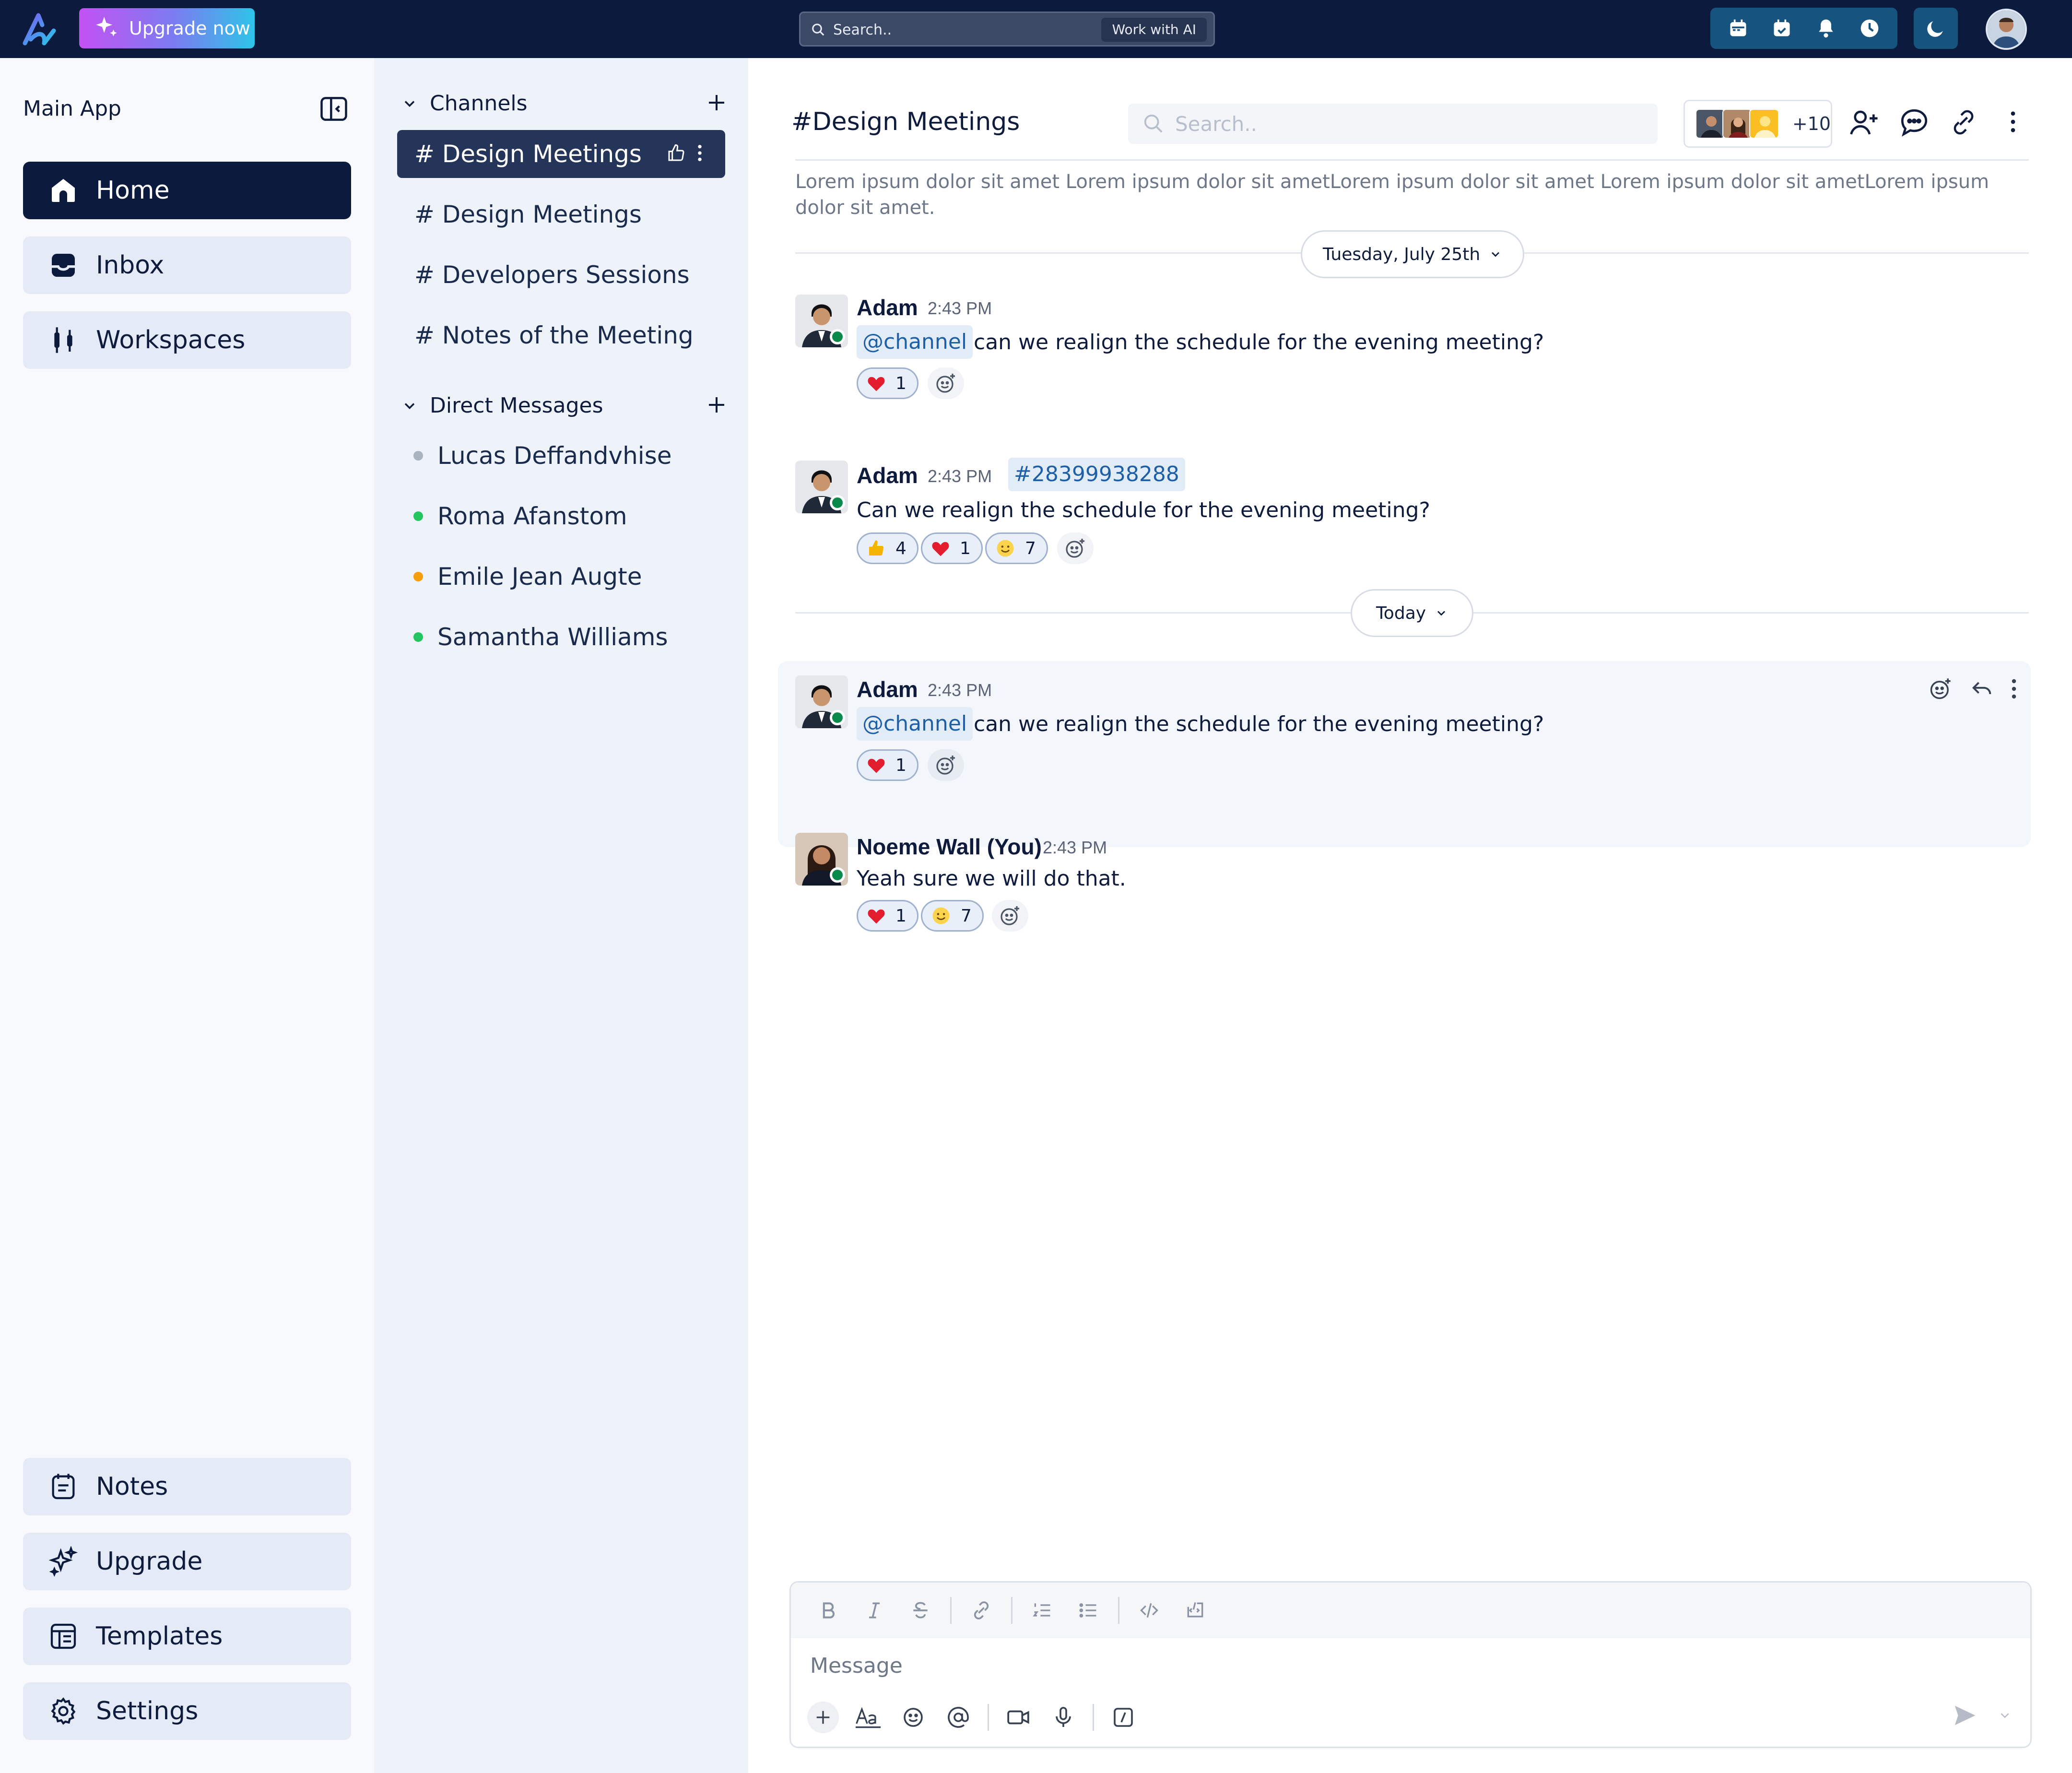 This screenshot has width=2072, height=1773. I want to click on send-options-chevron-icon, so click(2005, 1716).